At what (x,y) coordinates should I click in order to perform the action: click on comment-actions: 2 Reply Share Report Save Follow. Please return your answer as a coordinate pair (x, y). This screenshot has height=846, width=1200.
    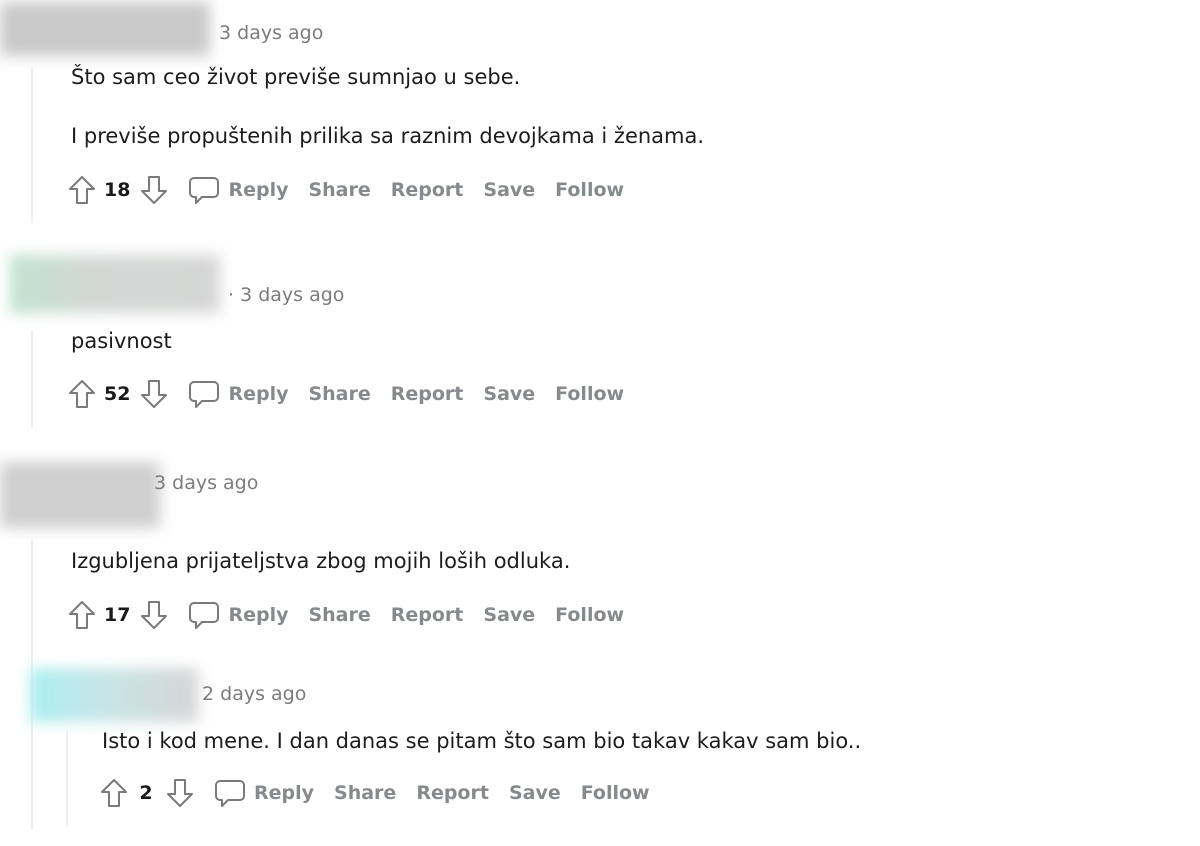
    Looking at the image, I should click on (383, 793).